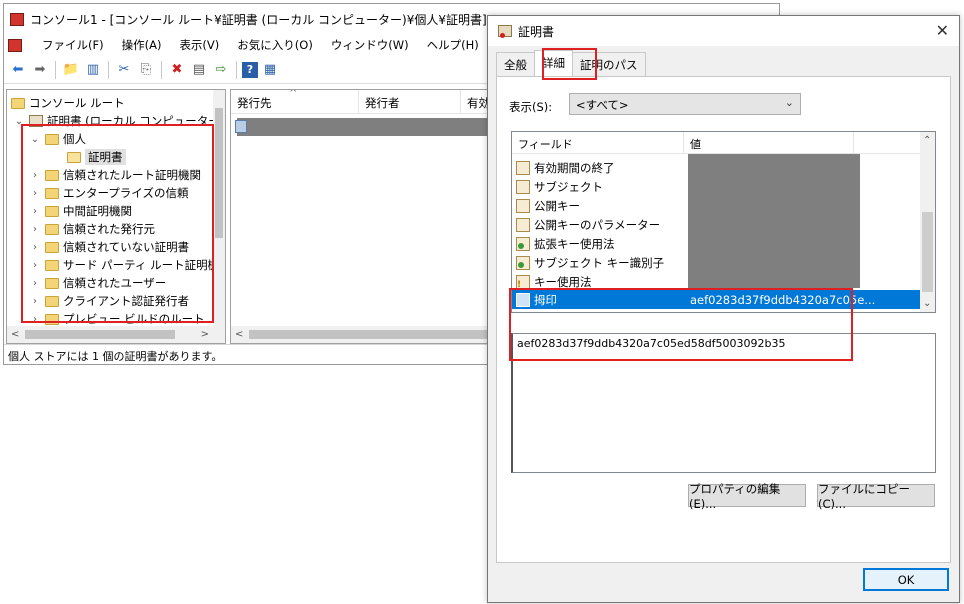 The image size is (964, 604). What do you see at coordinates (927, 303) in the screenshot?
I see `scroll-down-icon: ⌄` at bounding box center [927, 303].